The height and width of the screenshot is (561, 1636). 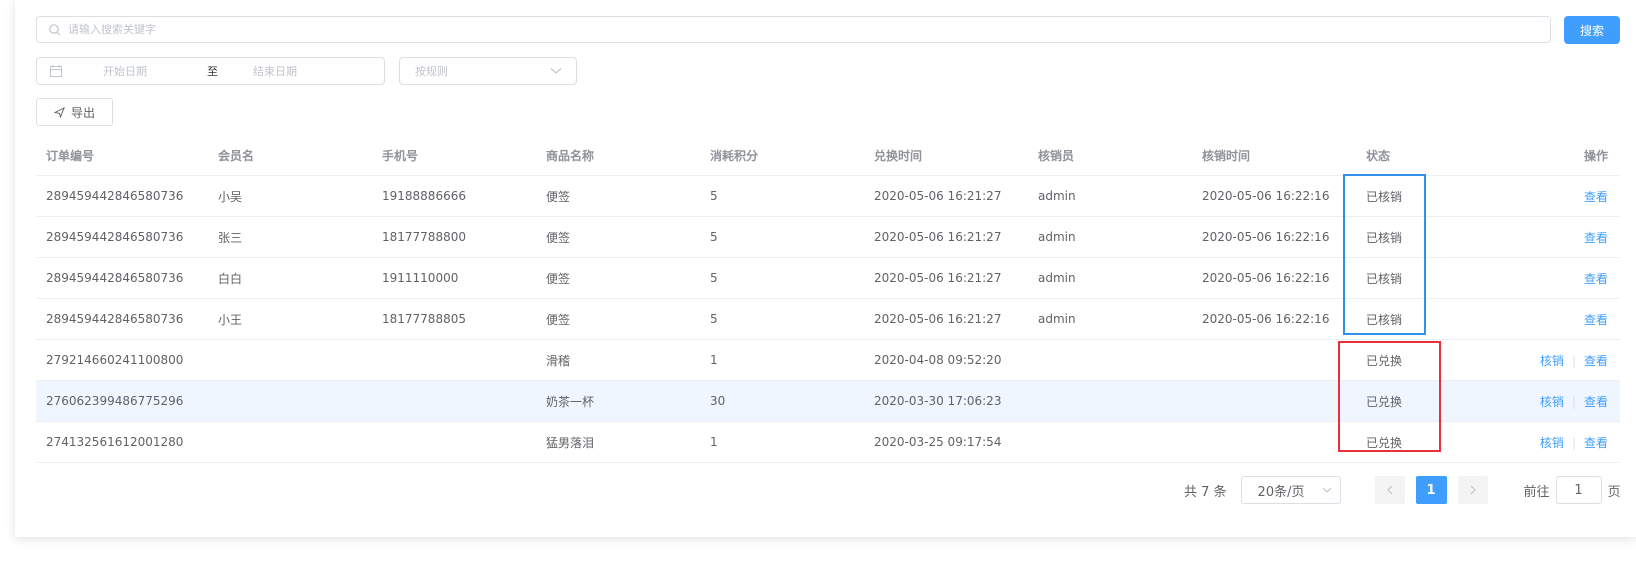 I want to click on start-date-input: 开始日期, so click(x=153, y=71).